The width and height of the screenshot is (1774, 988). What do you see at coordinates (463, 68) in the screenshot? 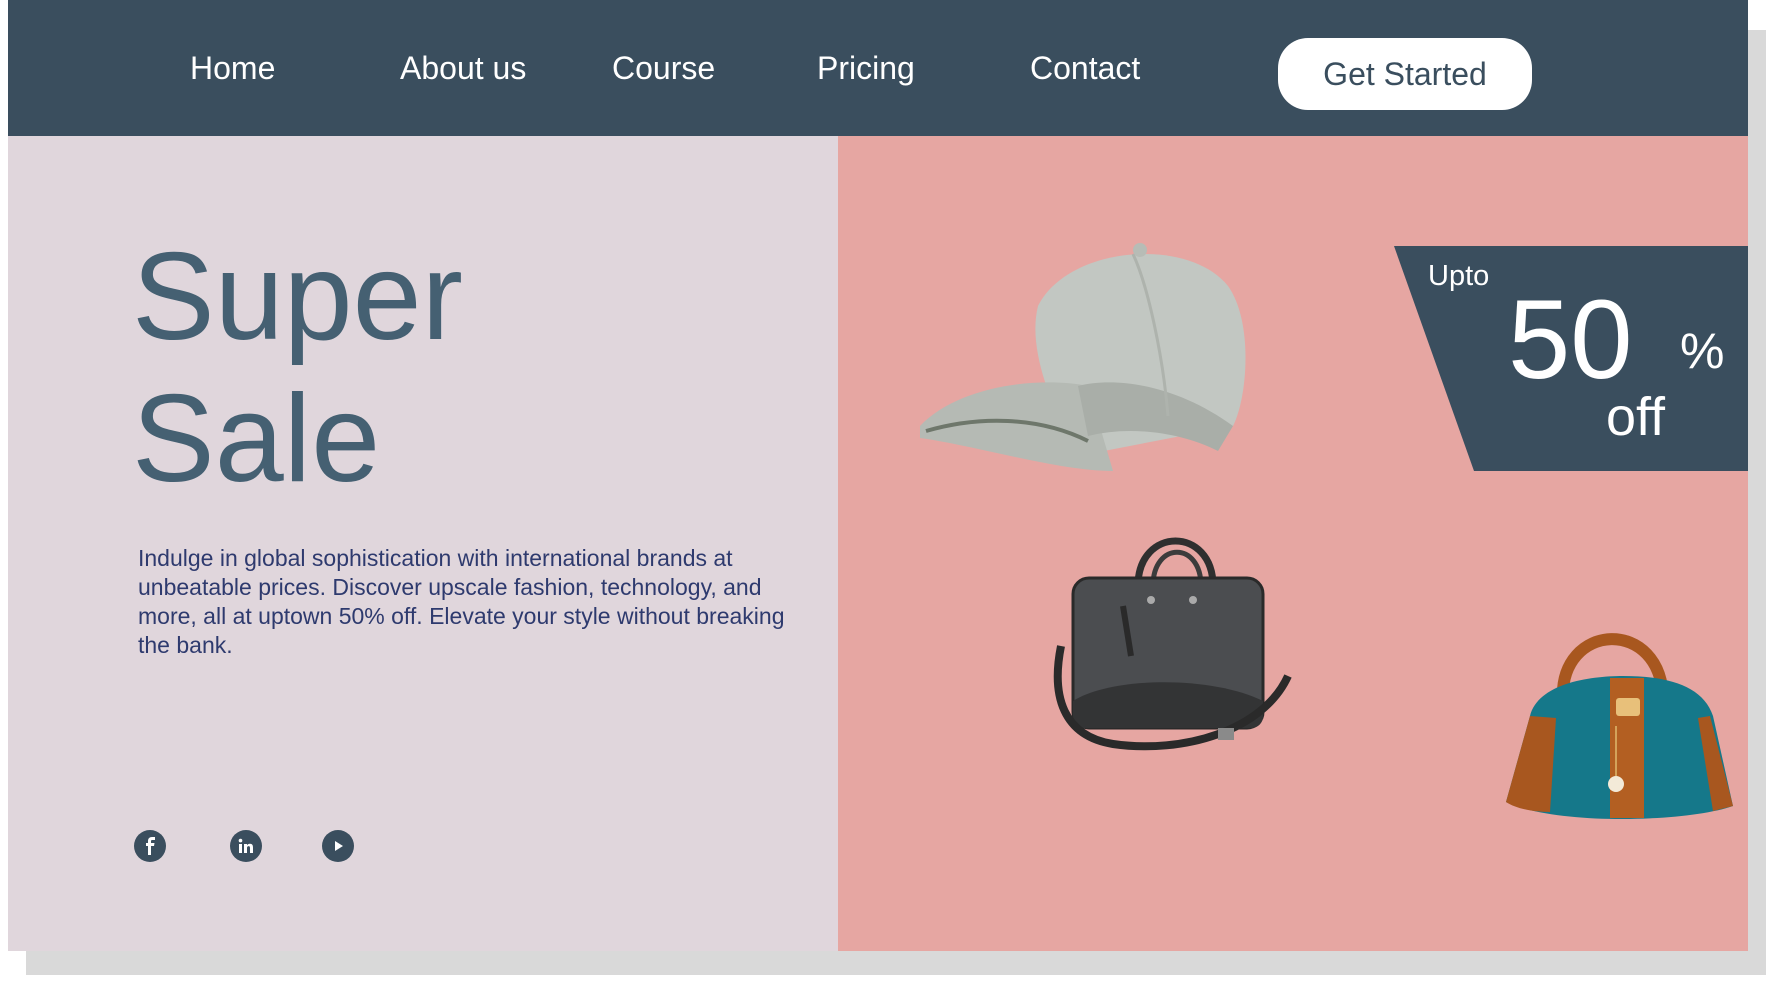
I see `nav-link-about-us: About us` at bounding box center [463, 68].